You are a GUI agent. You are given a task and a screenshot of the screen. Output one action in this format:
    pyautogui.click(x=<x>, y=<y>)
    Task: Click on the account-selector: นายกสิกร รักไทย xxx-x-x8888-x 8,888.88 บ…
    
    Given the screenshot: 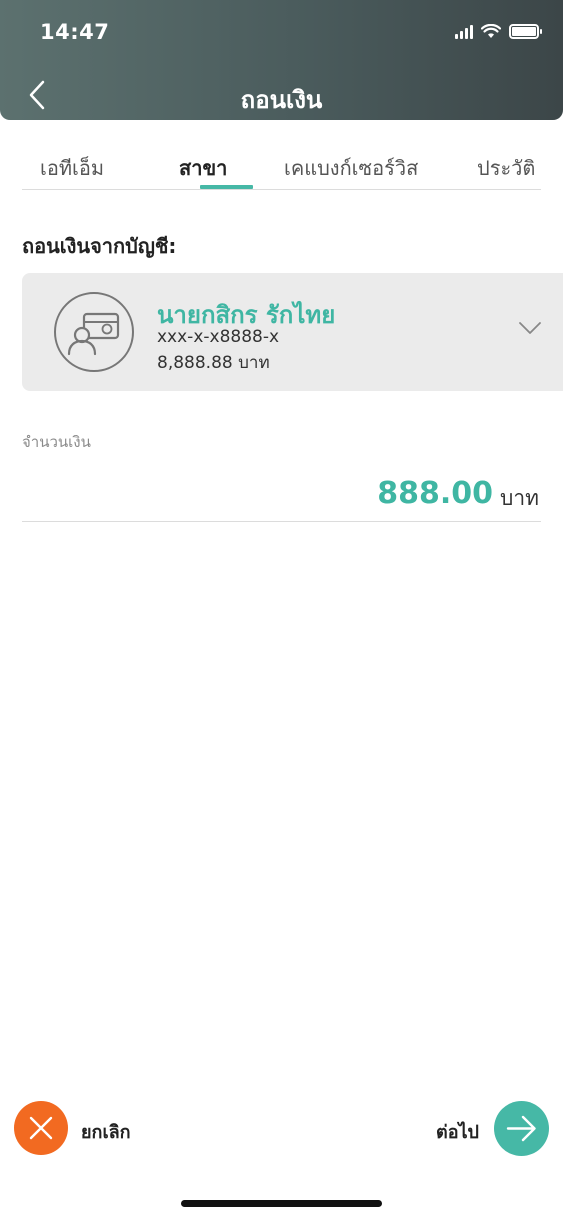 What is the action you would take?
    pyautogui.click(x=292, y=332)
    